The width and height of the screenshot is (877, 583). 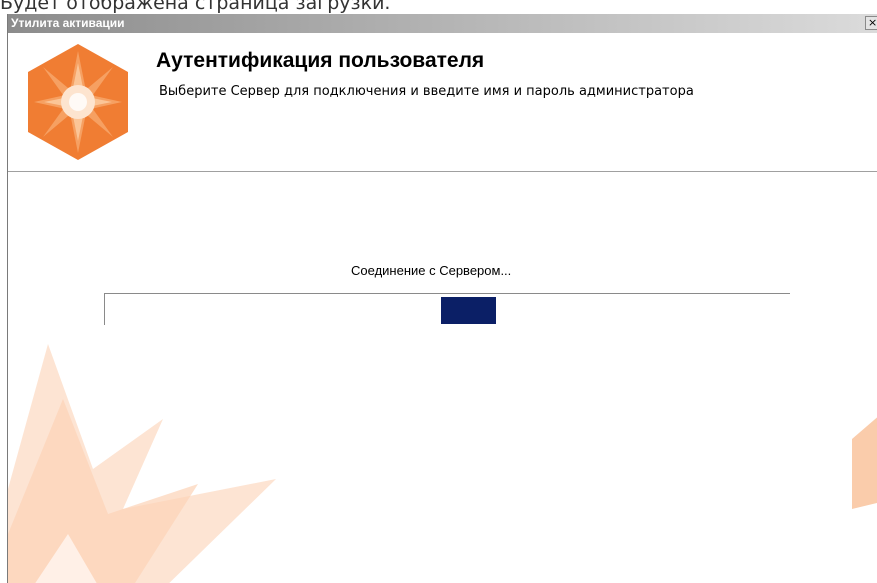 What do you see at coordinates (68, 23) in the screenshot?
I see `window-title: Утилита активации` at bounding box center [68, 23].